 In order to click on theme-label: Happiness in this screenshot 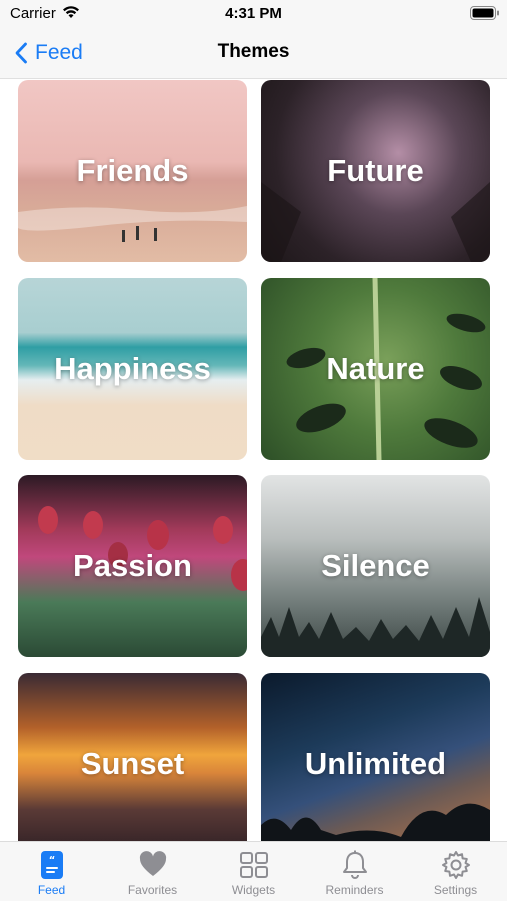, I will do `click(132, 368)`.